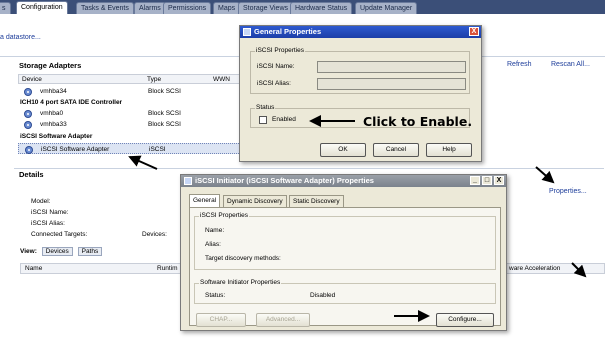  I want to click on arrow-adapter, so click(143, 162).